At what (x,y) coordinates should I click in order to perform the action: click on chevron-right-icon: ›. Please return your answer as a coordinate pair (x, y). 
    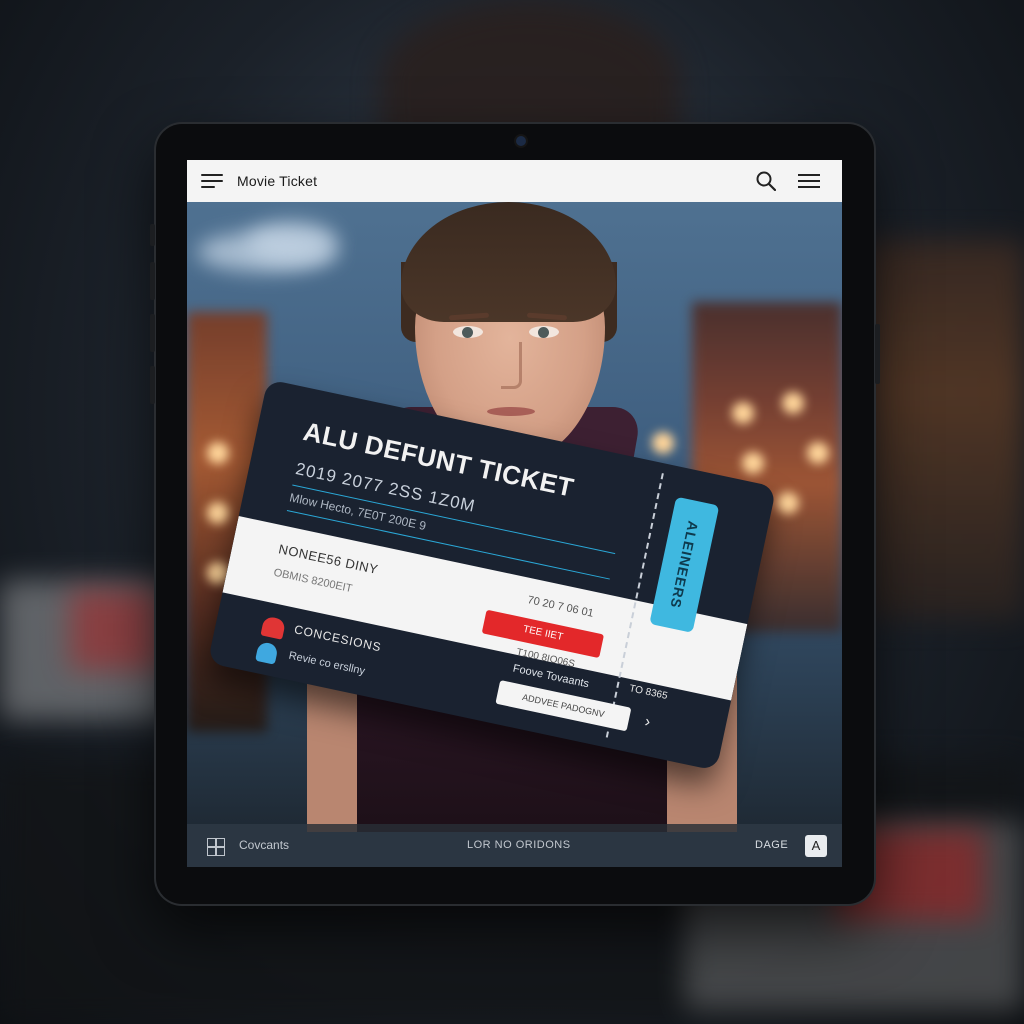
    Looking at the image, I should click on (647, 722).